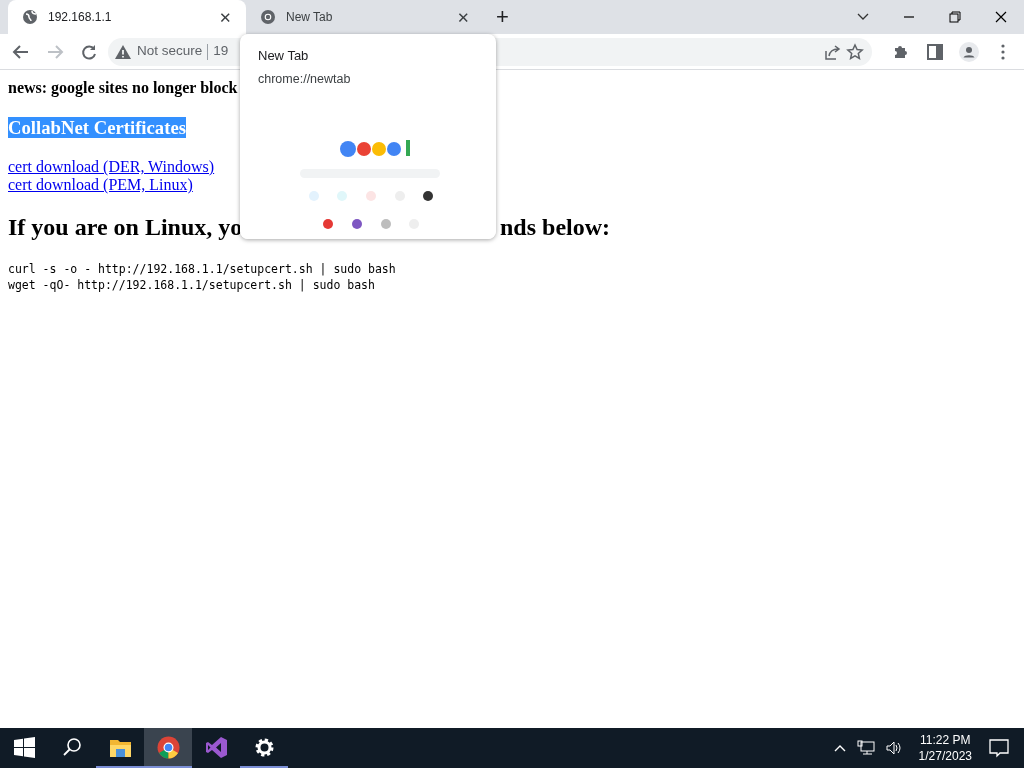  What do you see at coordinates (125, 227) in the screenshot?
I see `heading-text: If you are on Linux, yo` at bounding box center [125, 227].